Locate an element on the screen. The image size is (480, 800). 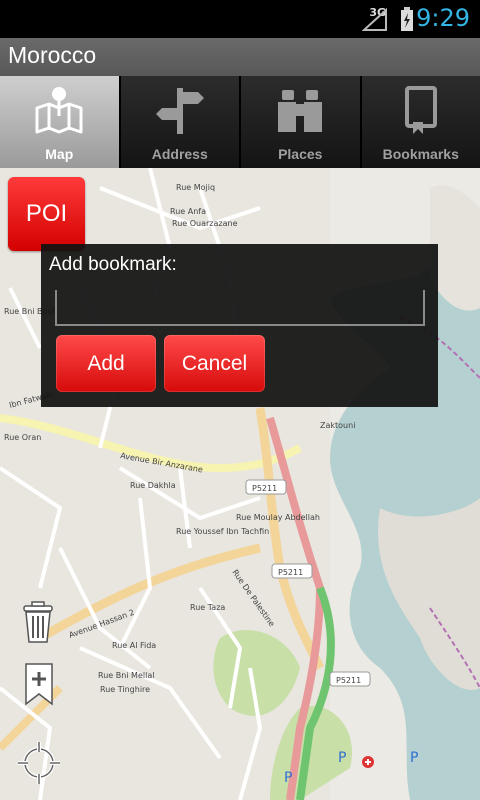
label-p5211-2: P5211 is located at coordinates (290, 572).